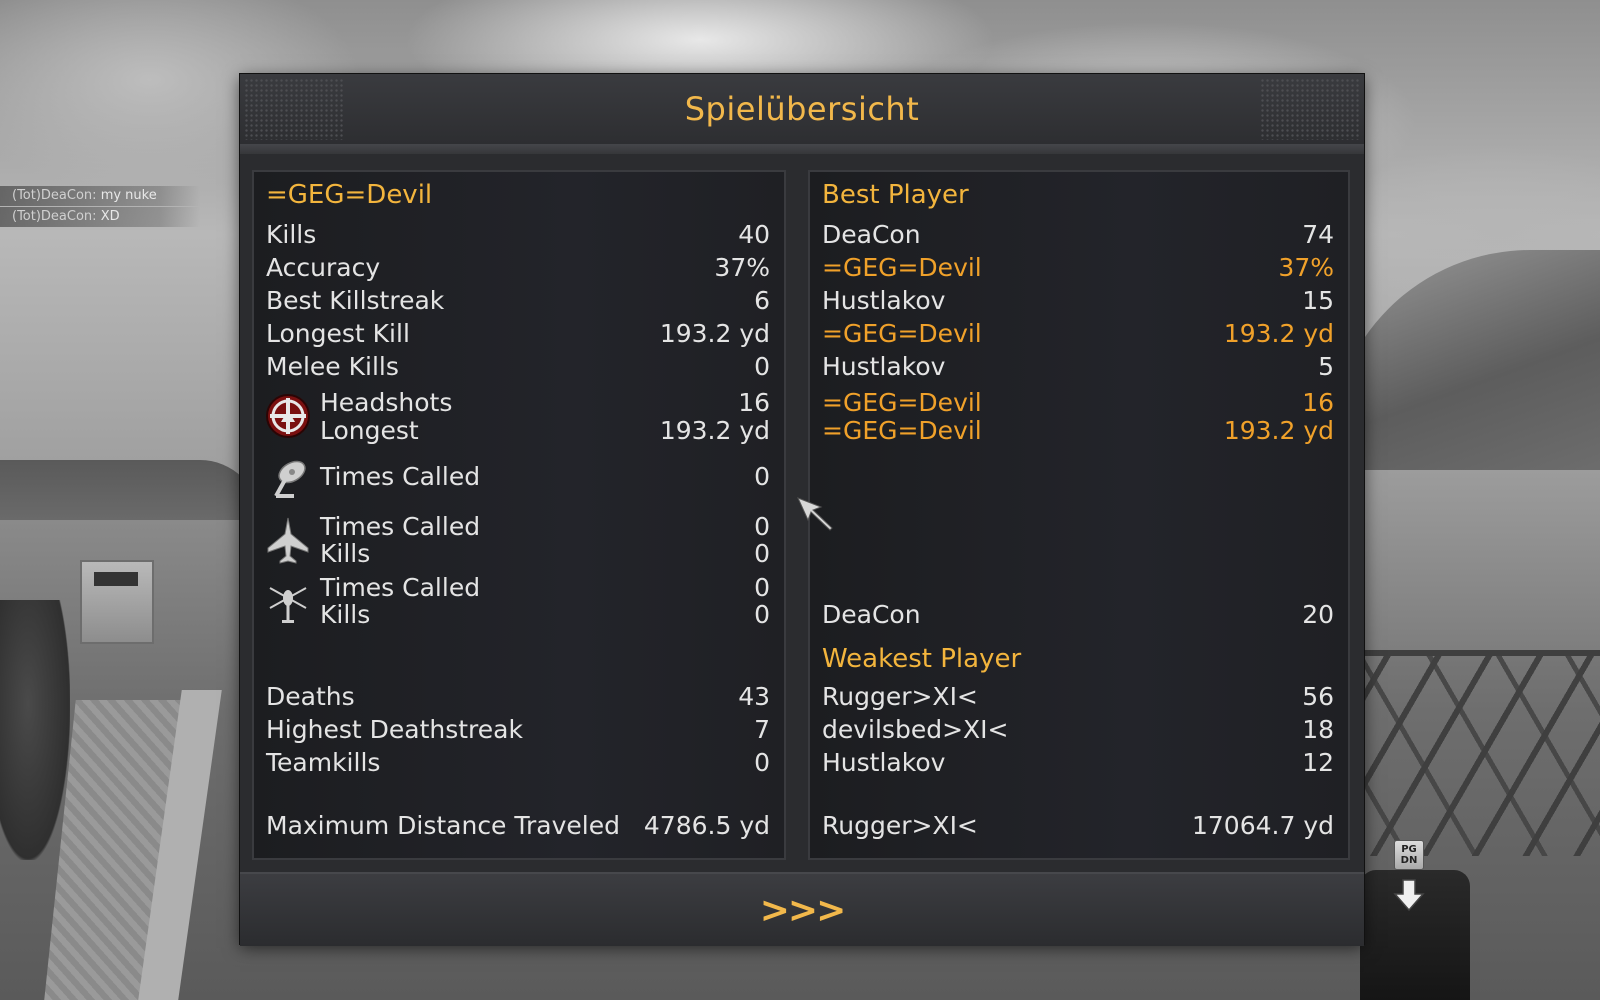  I want to click on chat-log: (Tot)DeaCon: my nuke (Tot)DeaCon: XD, so click(100, 207).